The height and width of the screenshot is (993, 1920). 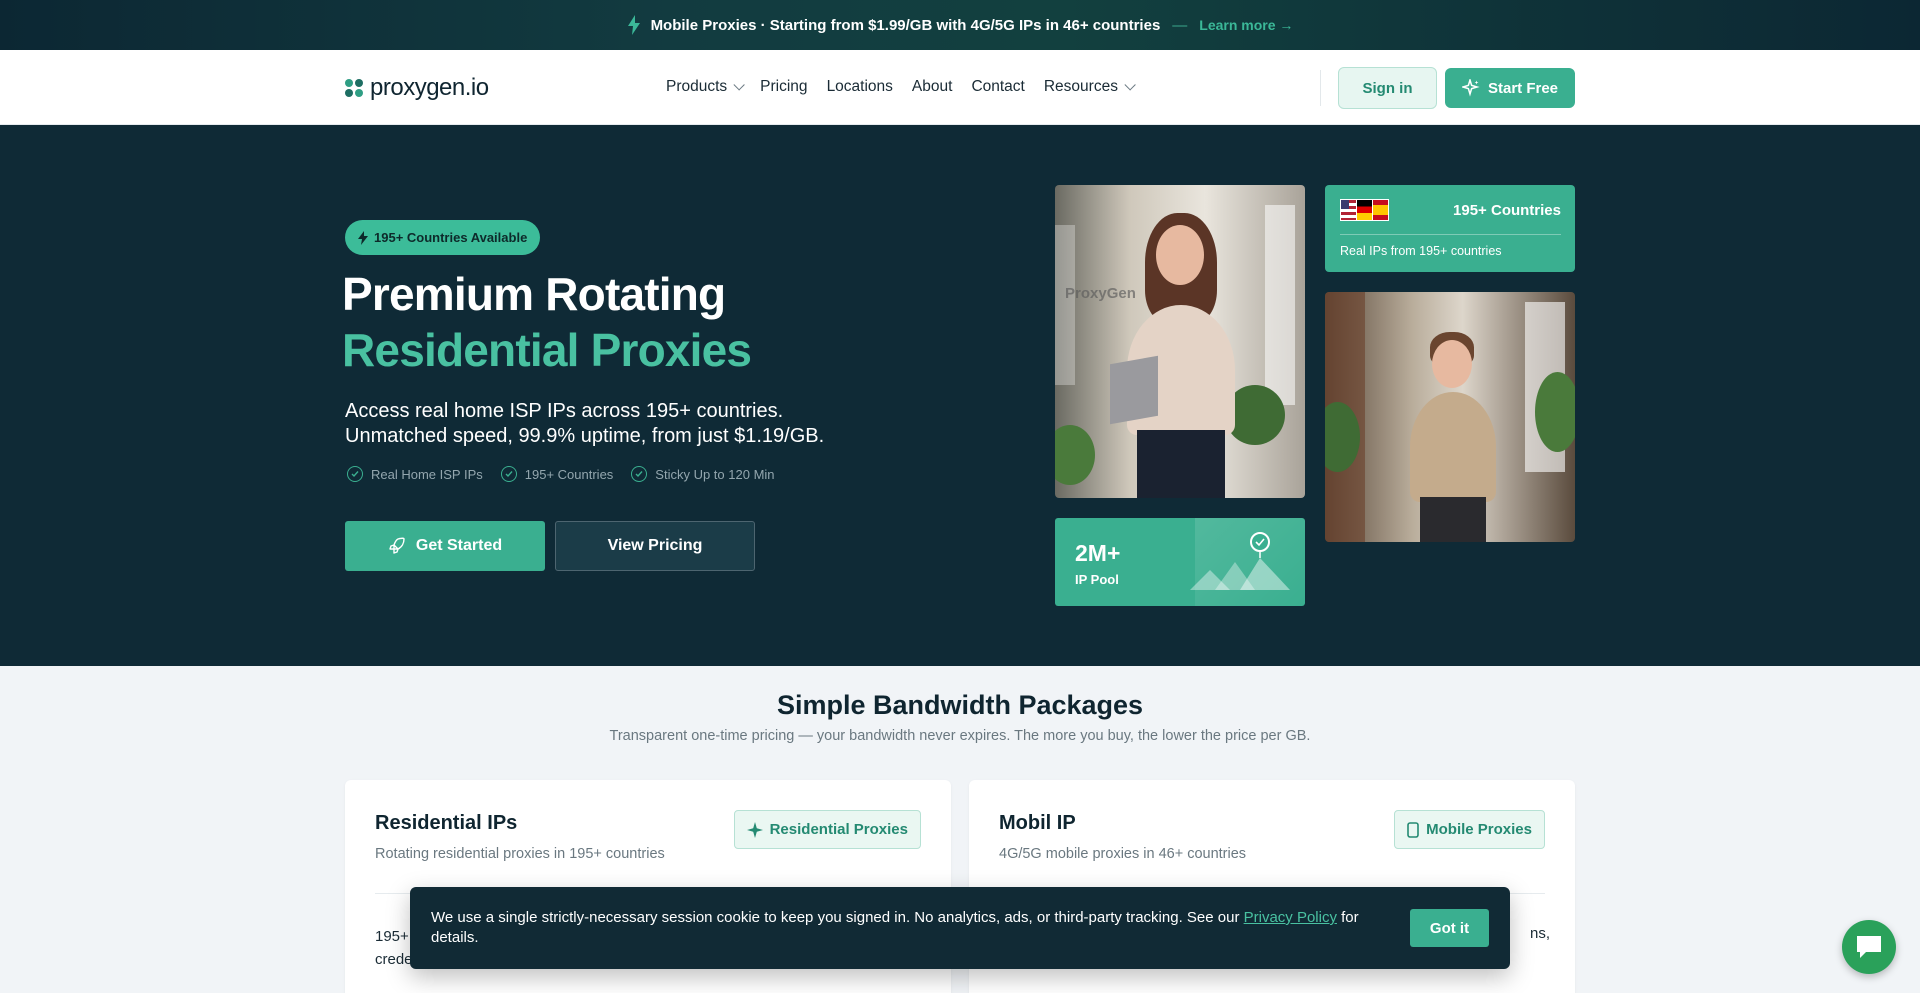 What do you see at coordinates (355, 88) in the screenshot?
I see `logo-mark-icon` at bounding box center [355, 88].